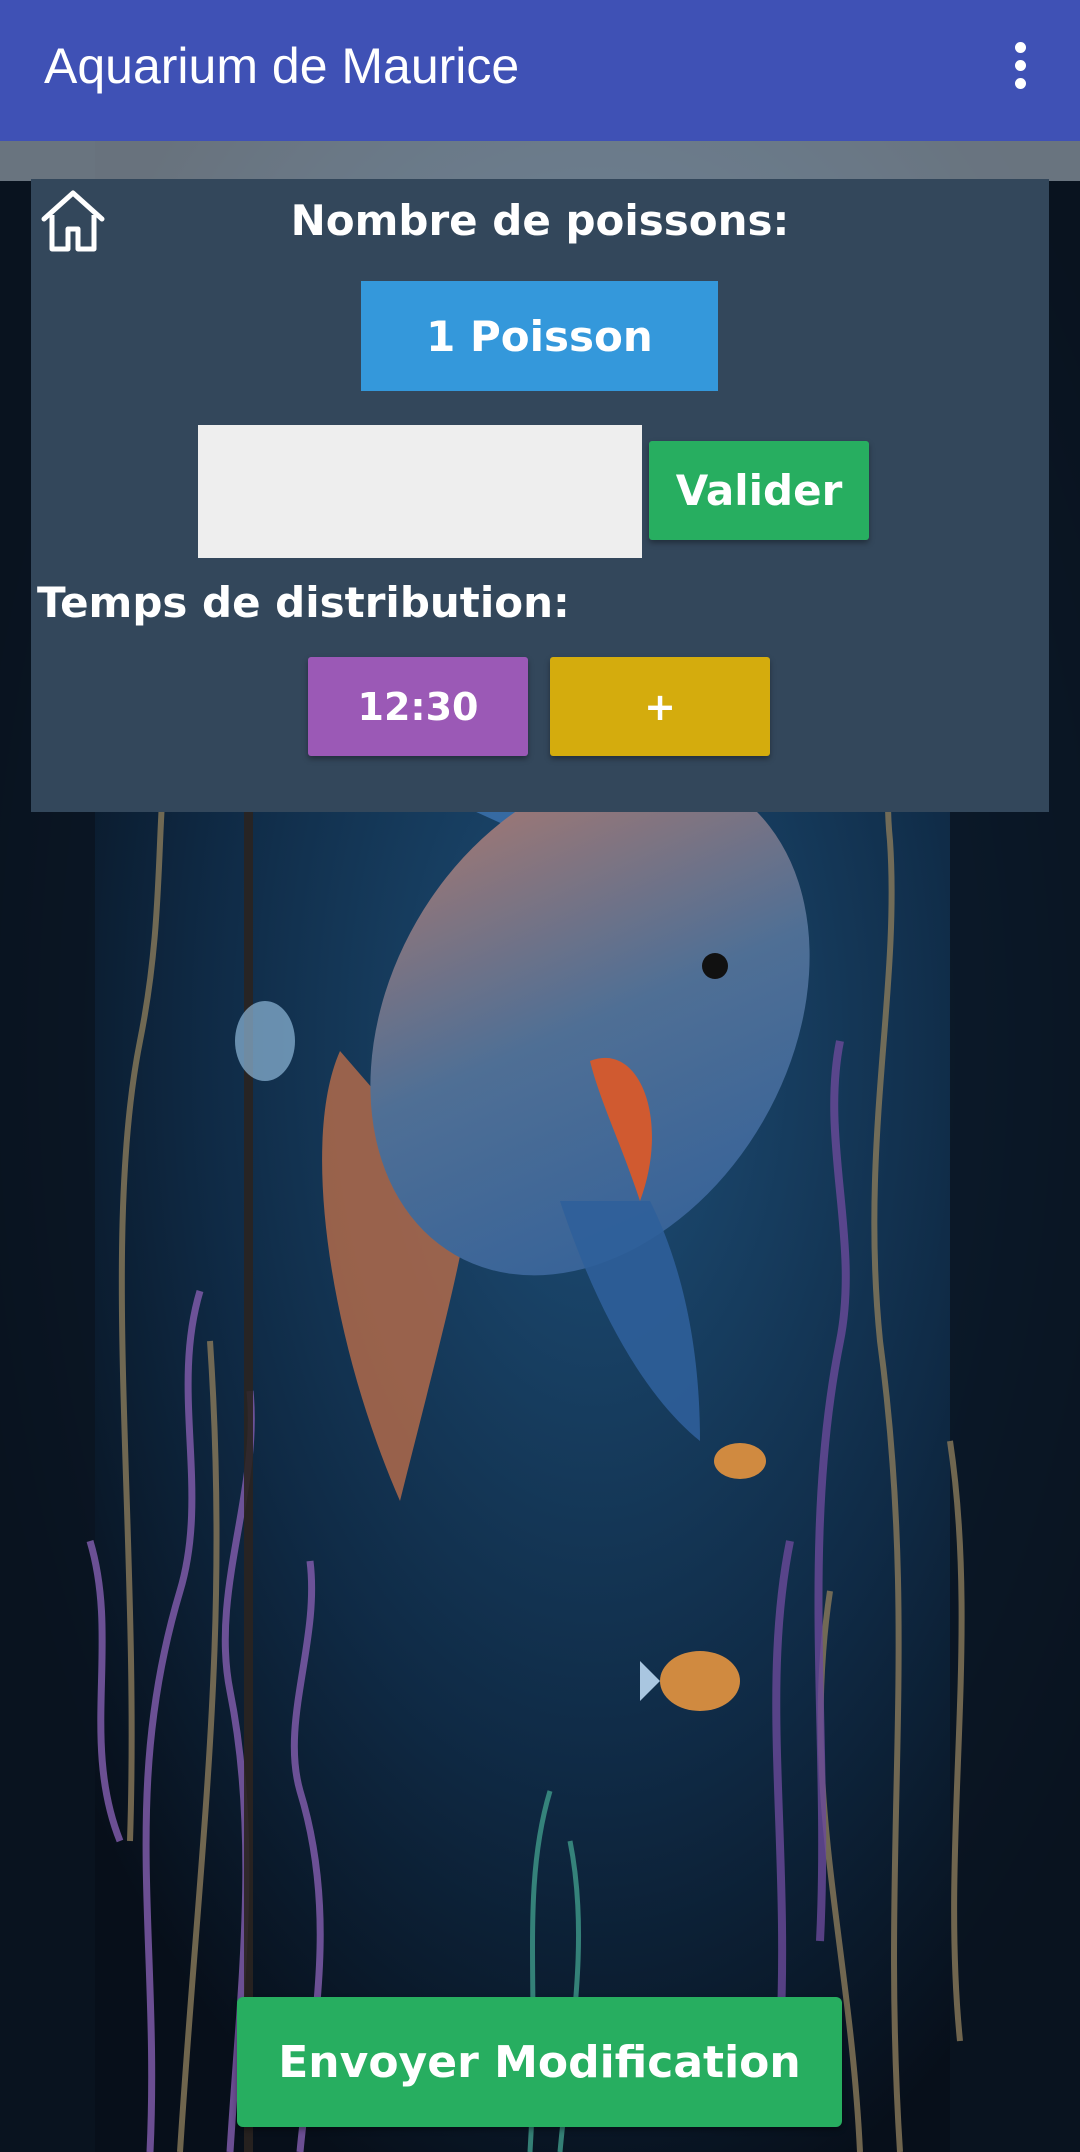  I want to click on overflow-menu-icon, so click(1020, 66).